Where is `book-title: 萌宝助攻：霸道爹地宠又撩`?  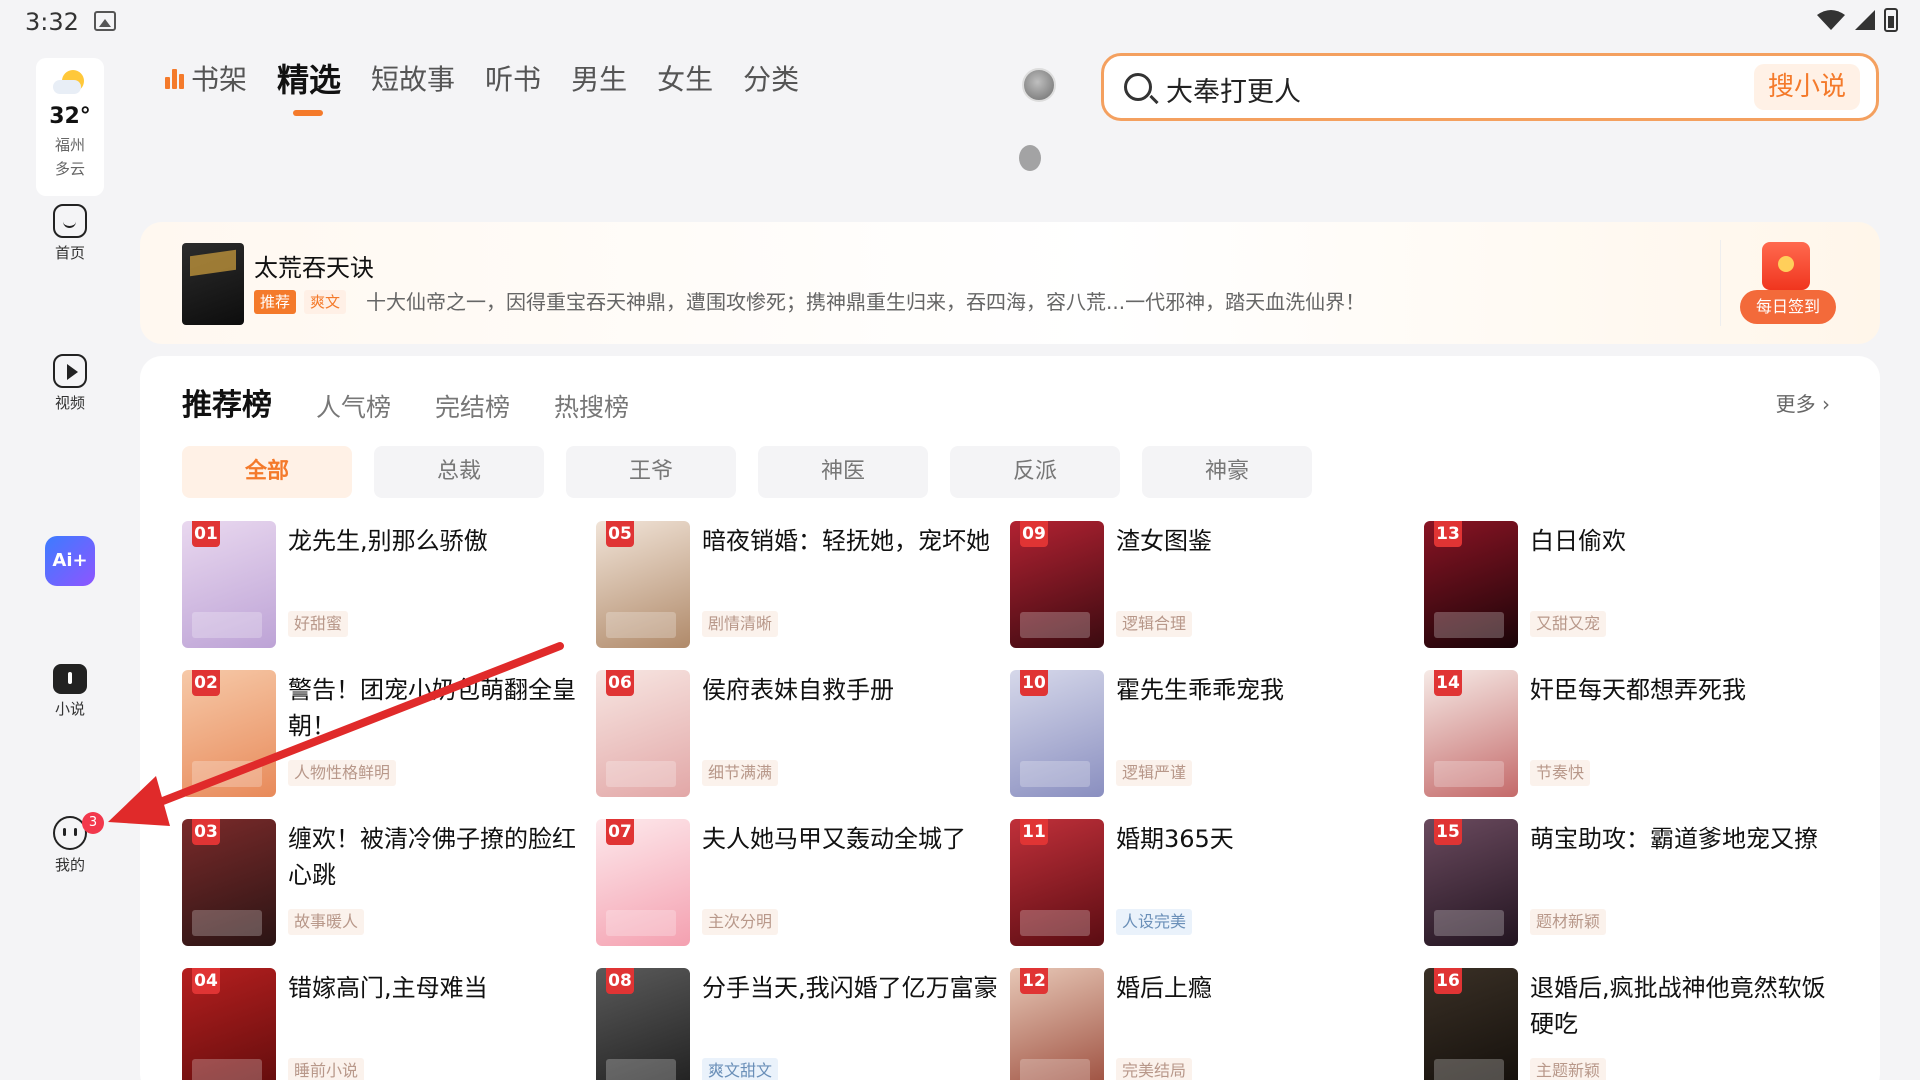 book-title: 萌宝助攻：霸道爹地宠又撩 is located at coordinates (1685, 839).